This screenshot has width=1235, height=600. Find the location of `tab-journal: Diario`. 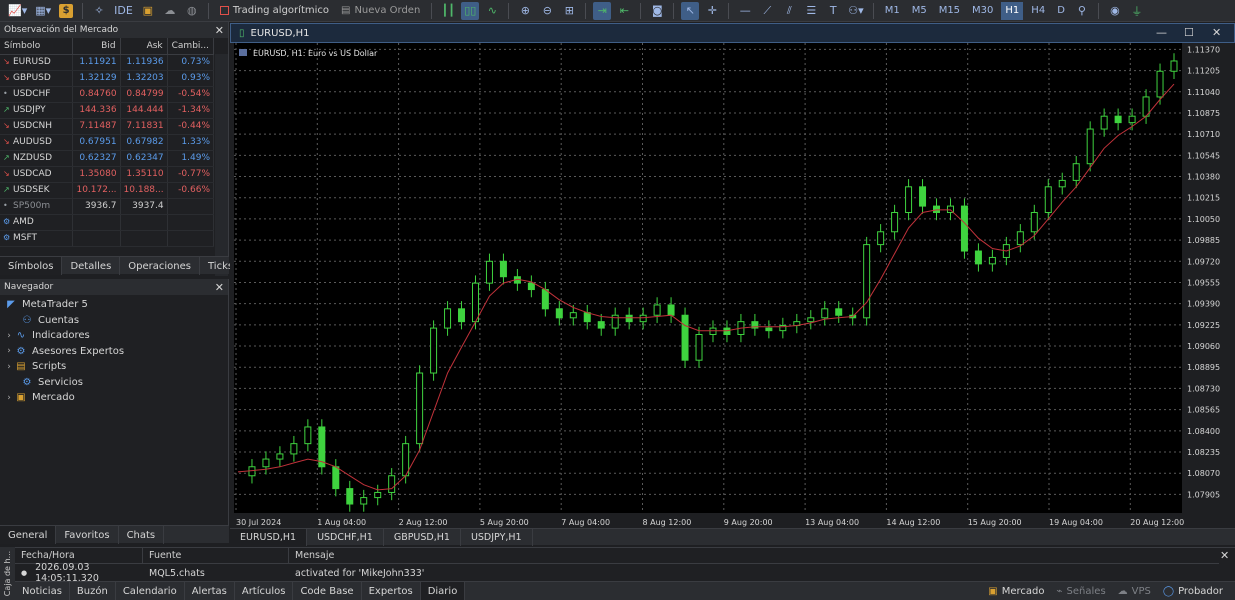

tab-journal: Diario is located at coordinates (443, 590).